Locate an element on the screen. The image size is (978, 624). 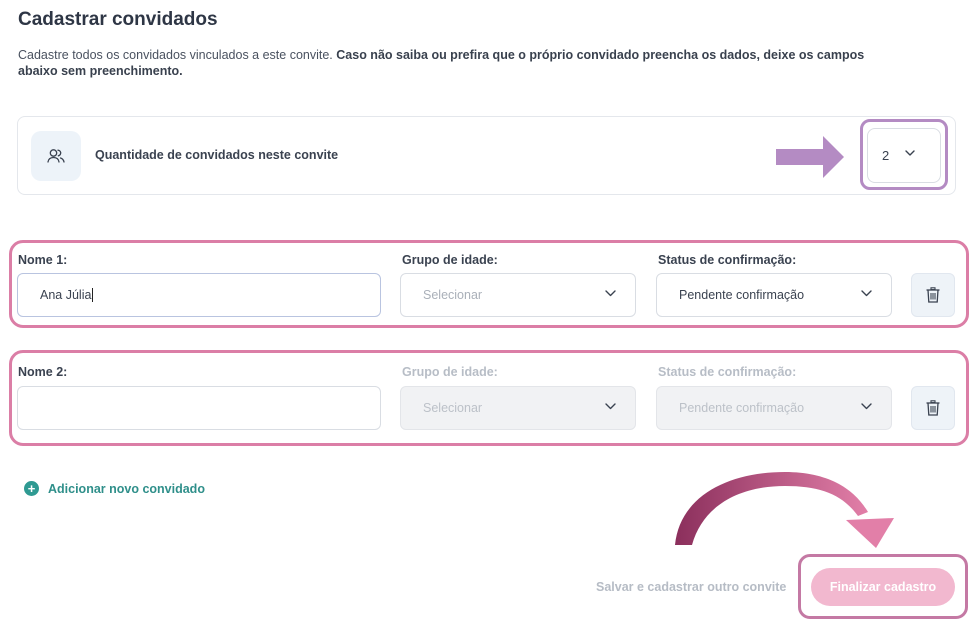
curved-arrow-icon is located at coordinates (785, 512).